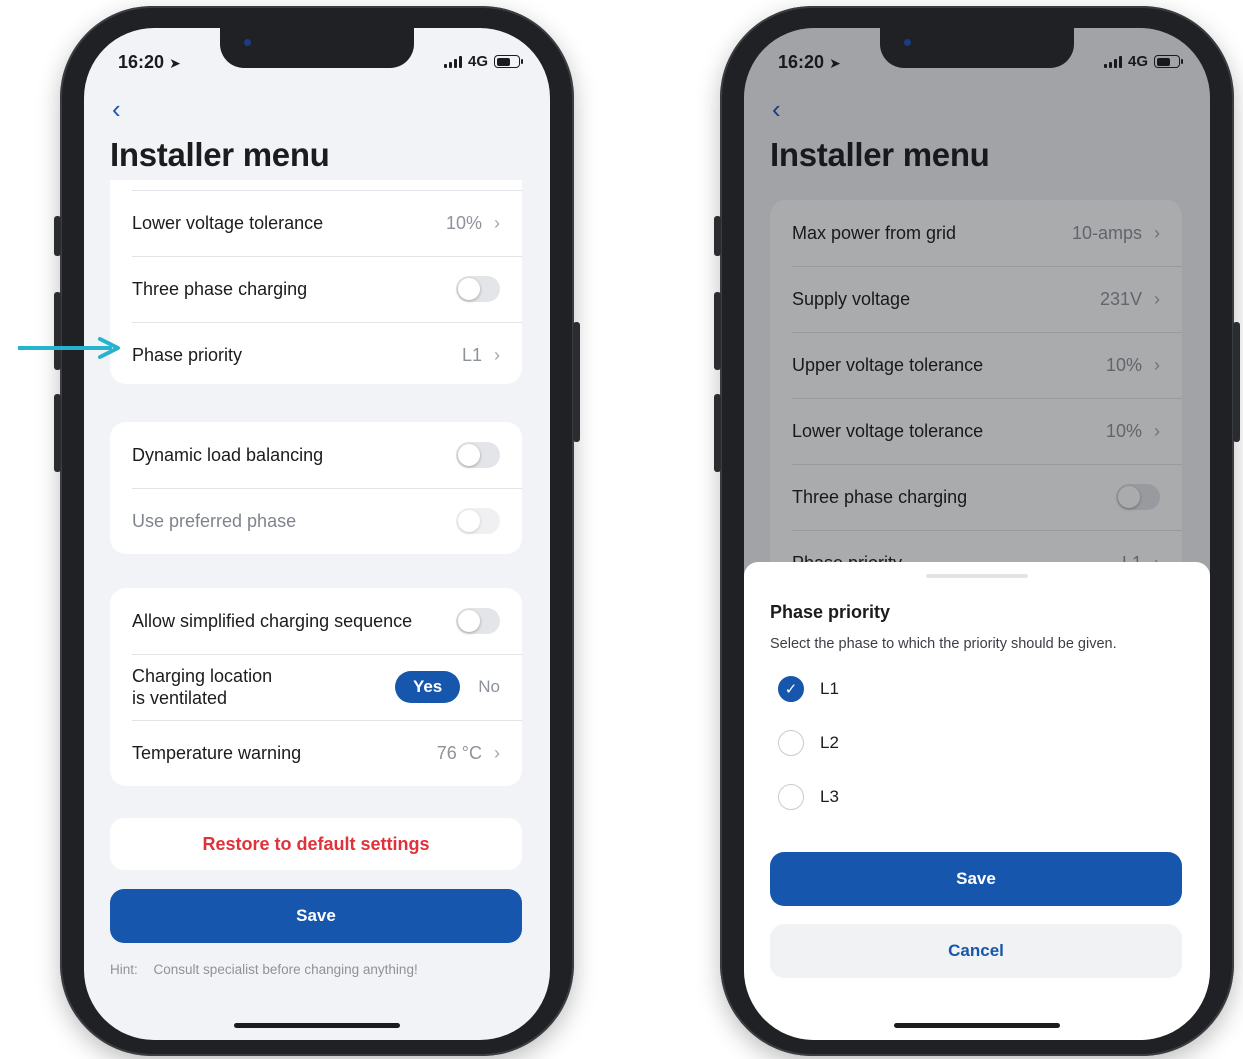 The image size is (1243, 1059). Describe the element at coordinates (478, 455) in the screenshot. I see `dynamic-load-toggle` at that location.